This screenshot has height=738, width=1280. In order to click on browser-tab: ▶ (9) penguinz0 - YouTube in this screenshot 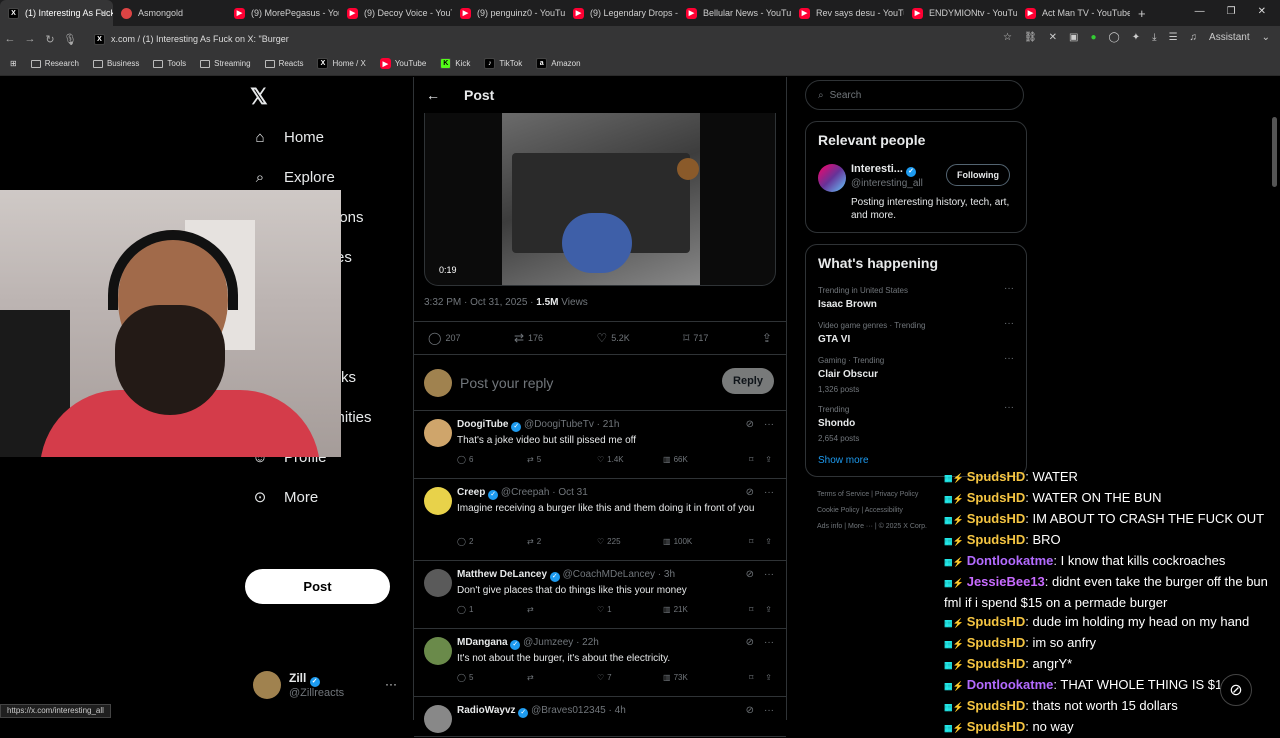, I will do `click(508, 13)`.